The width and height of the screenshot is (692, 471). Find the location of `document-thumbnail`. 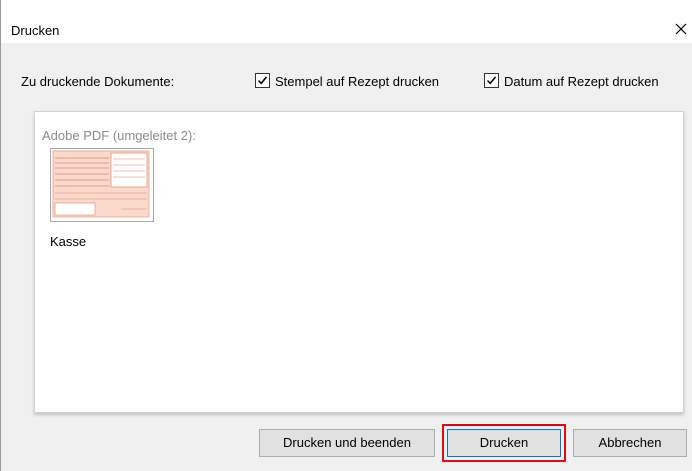

document-thumbnail is located at coordinates (102, 185).